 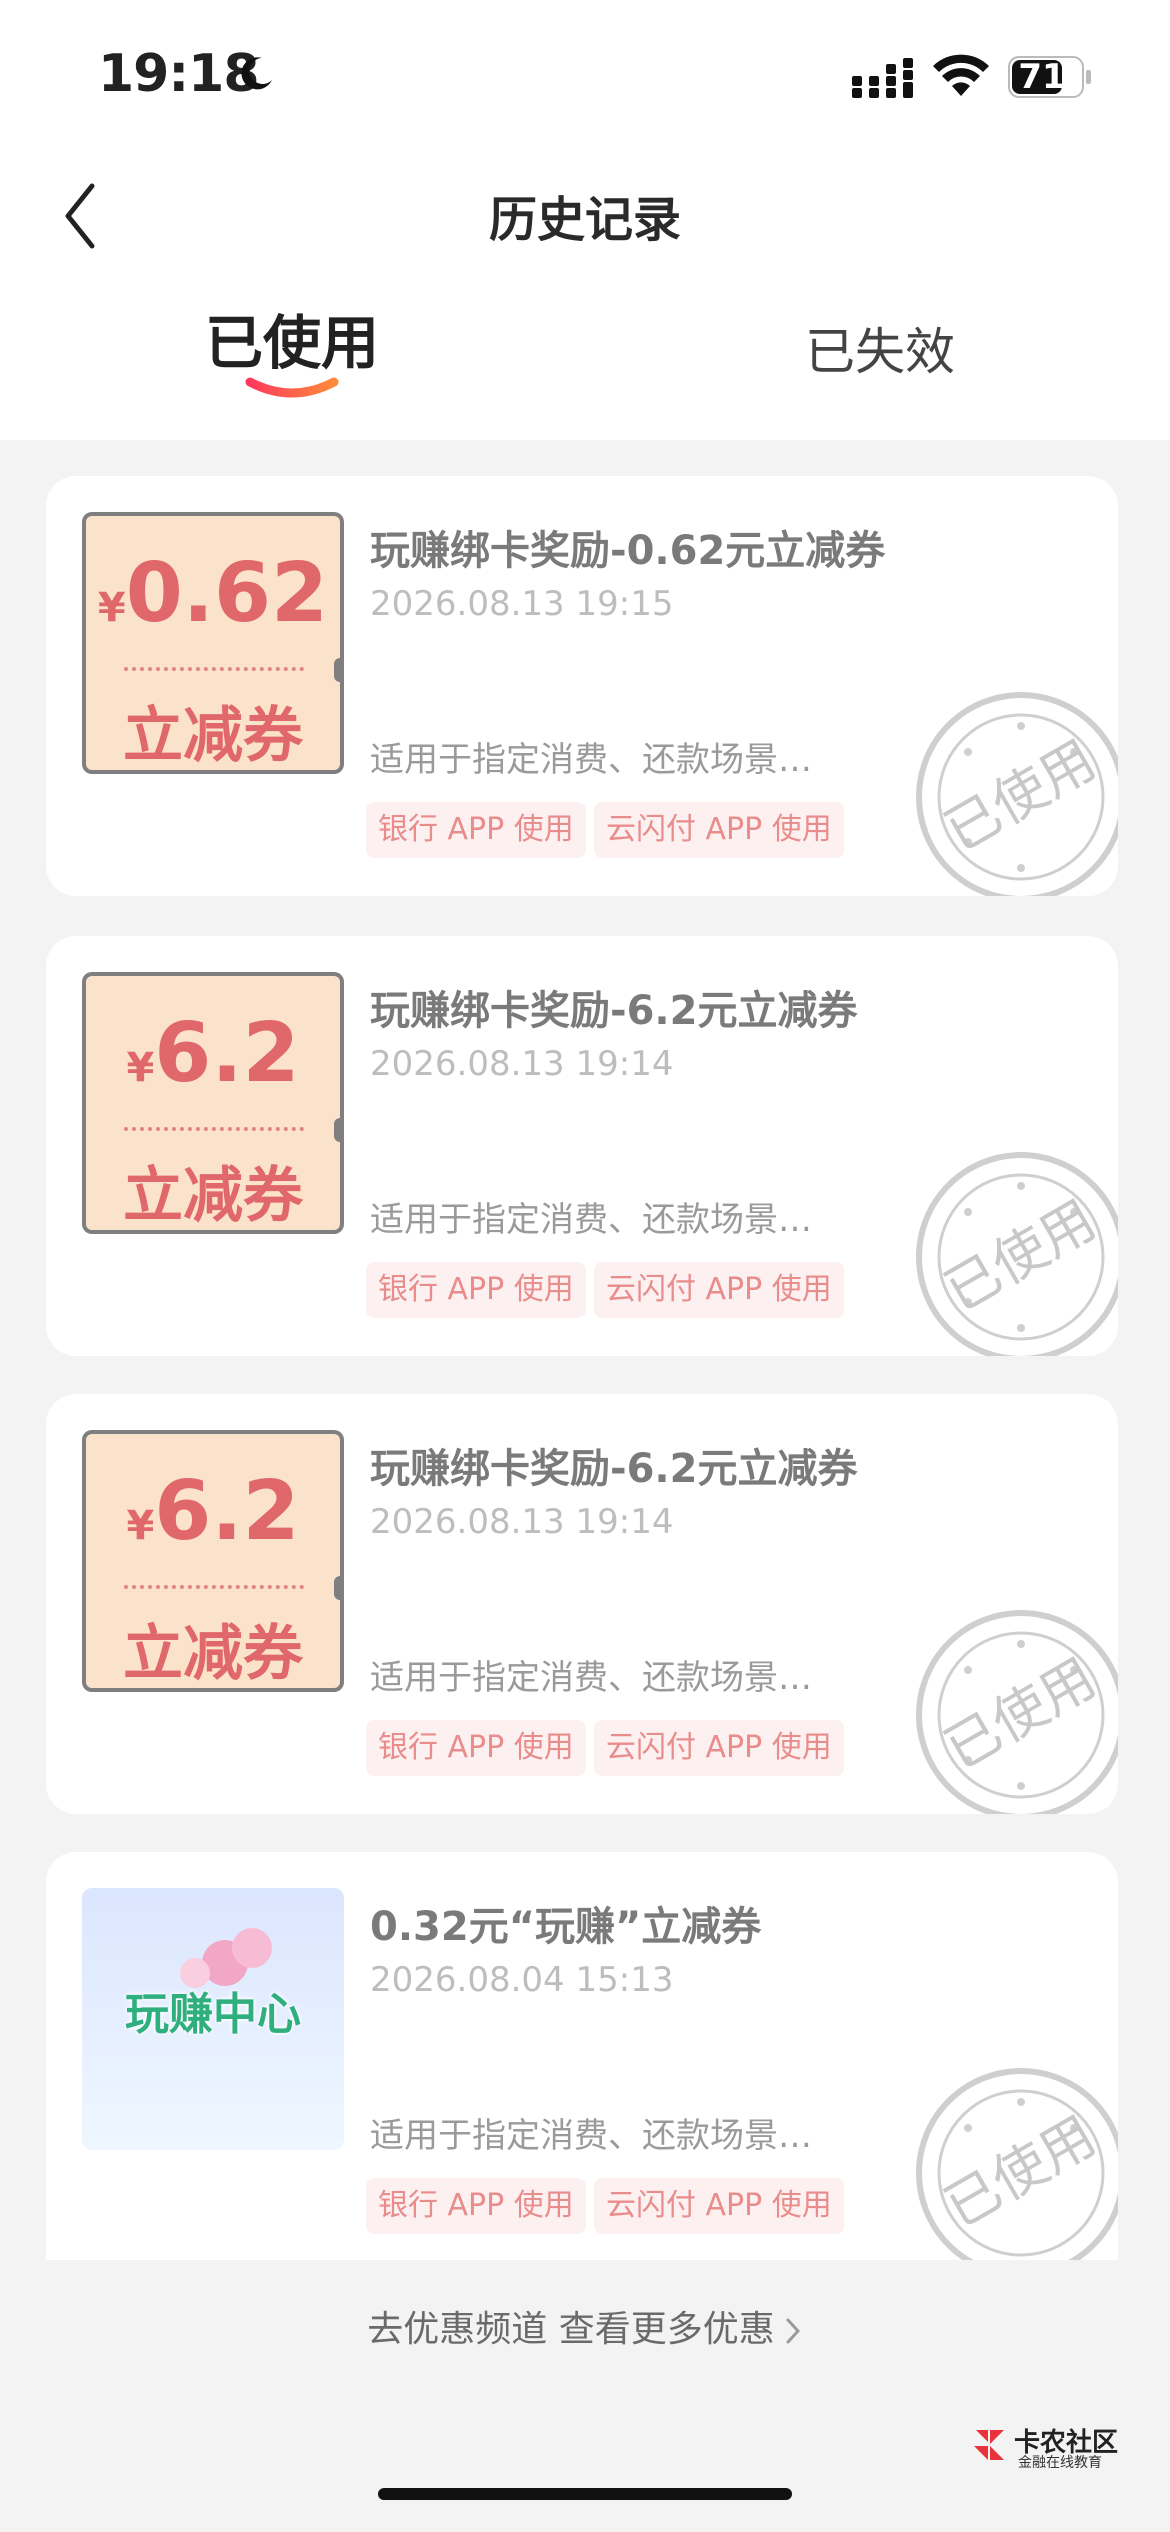 I want to click on coupon-title: 0.32元“玩赚”立减券, so click(x=566, y=1927).